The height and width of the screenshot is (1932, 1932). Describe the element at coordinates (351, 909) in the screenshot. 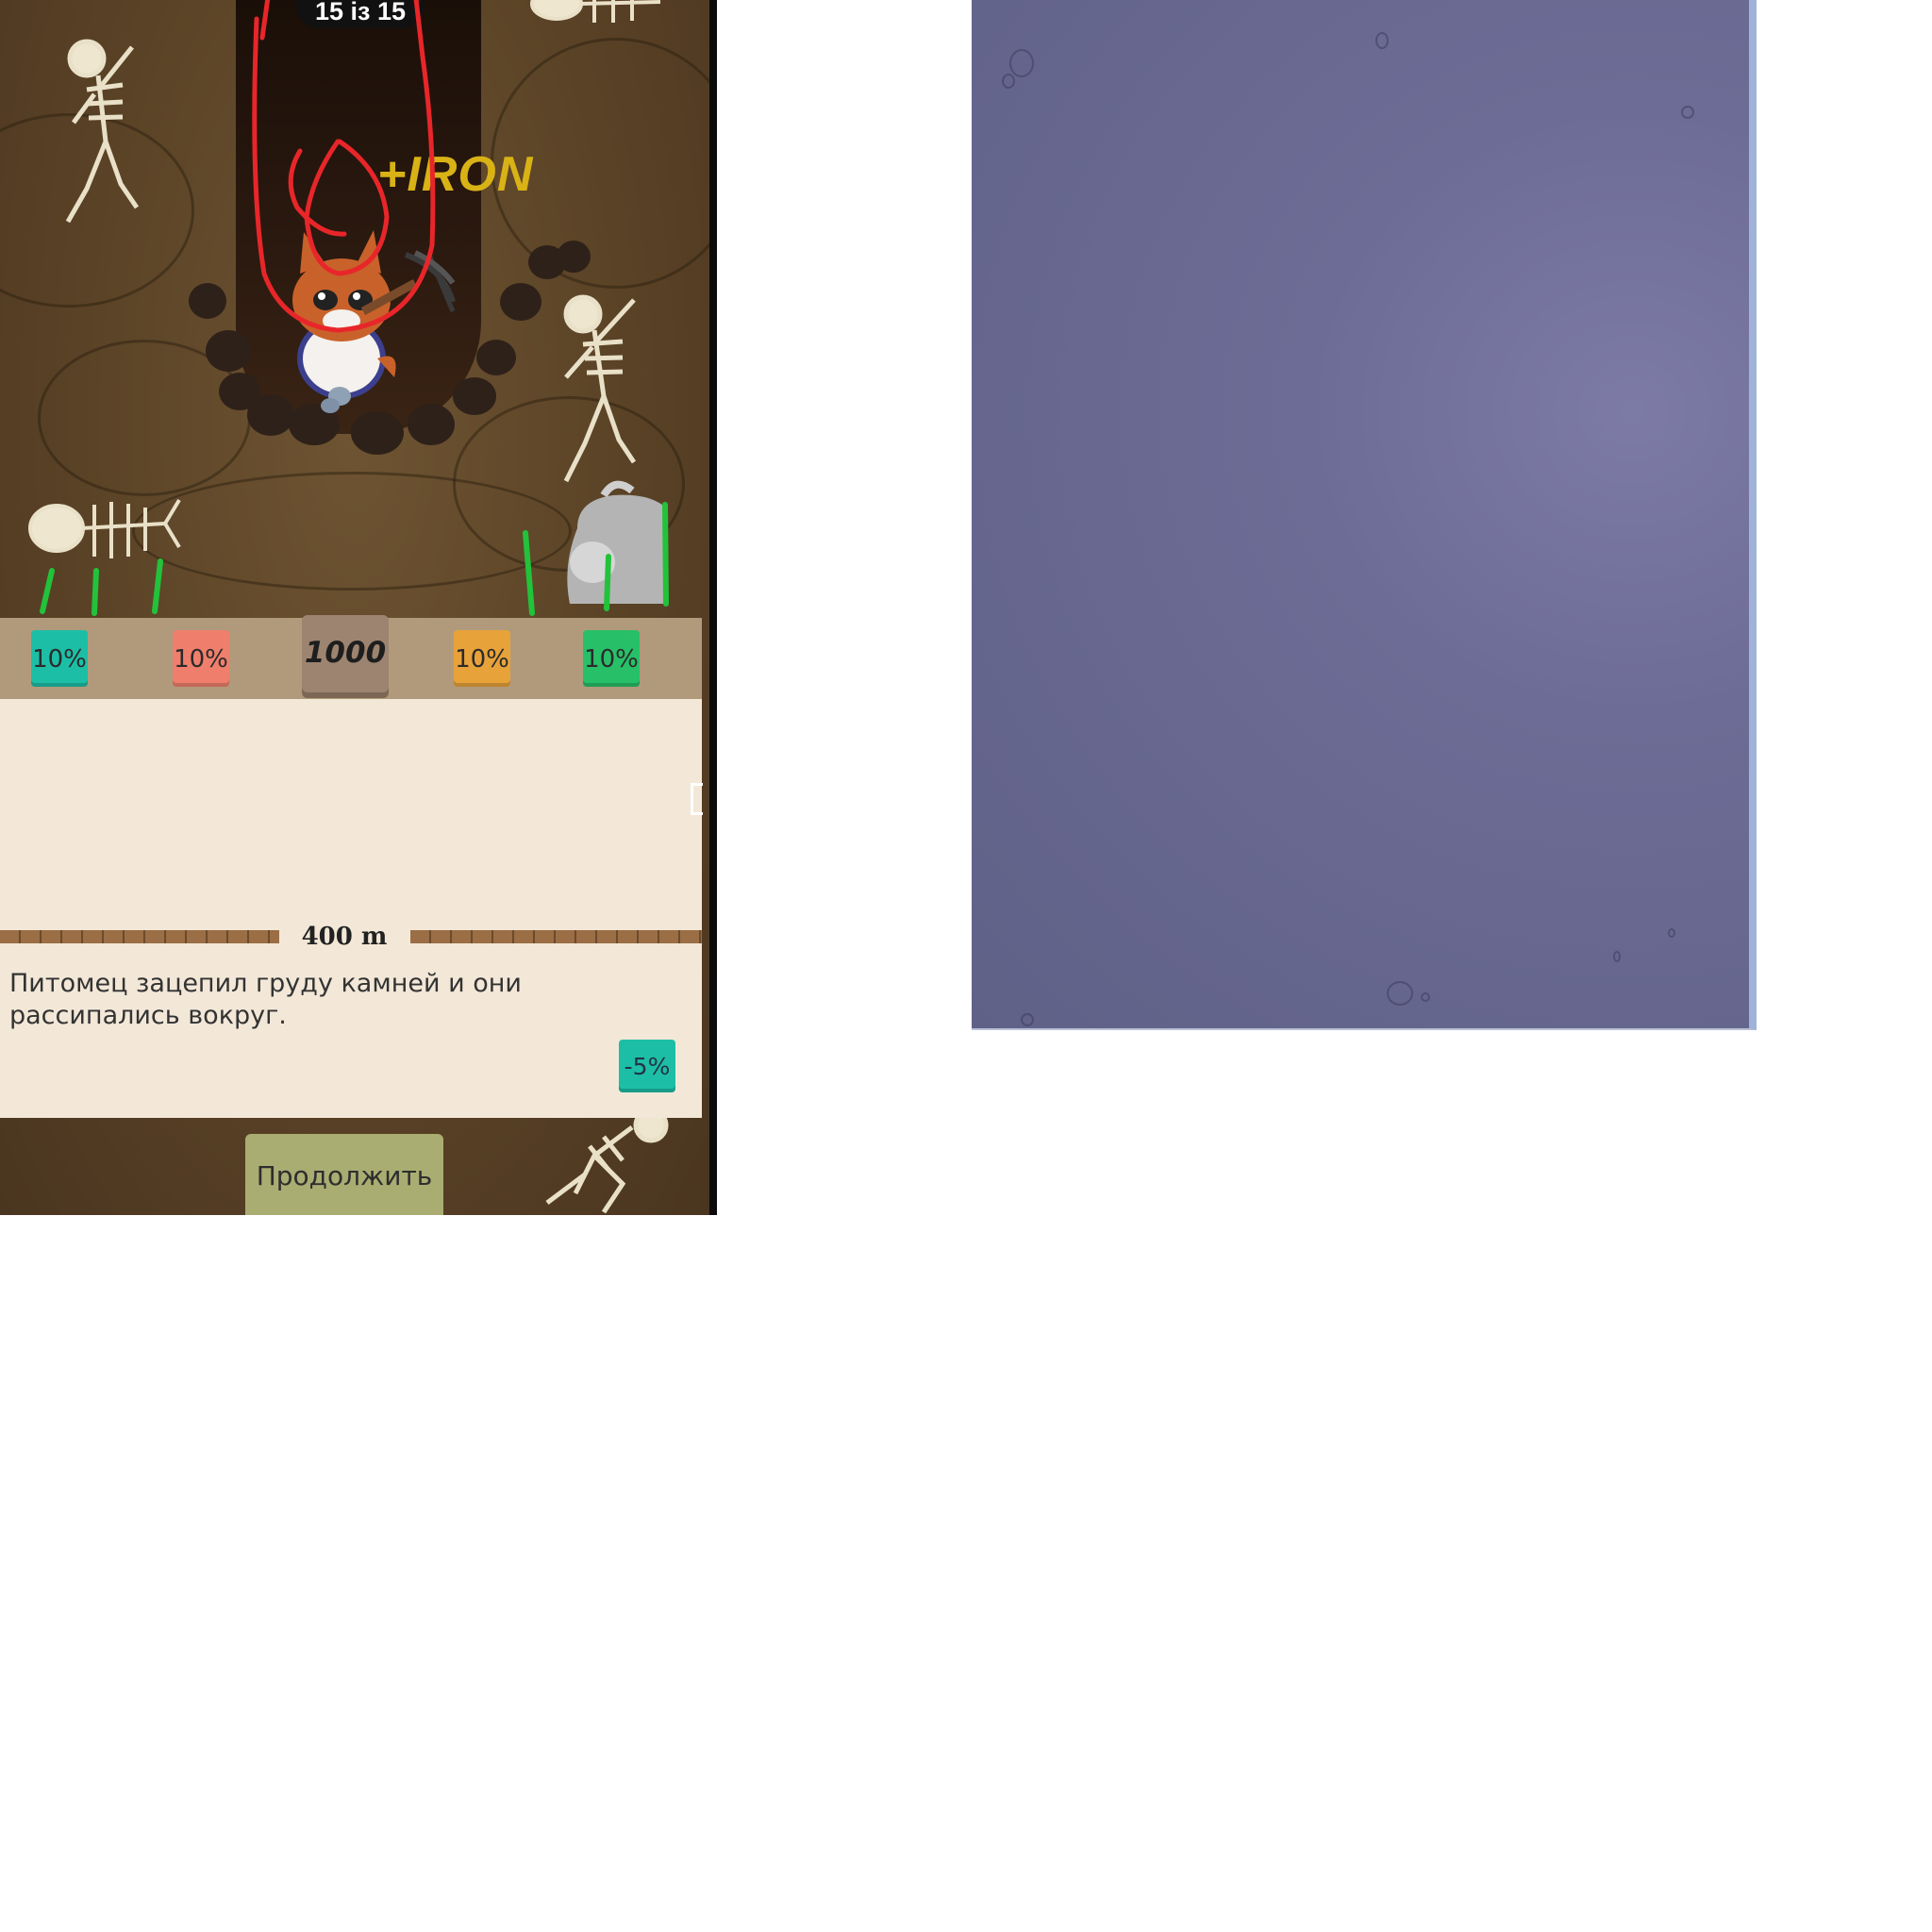

I see `event-panel` at that location.